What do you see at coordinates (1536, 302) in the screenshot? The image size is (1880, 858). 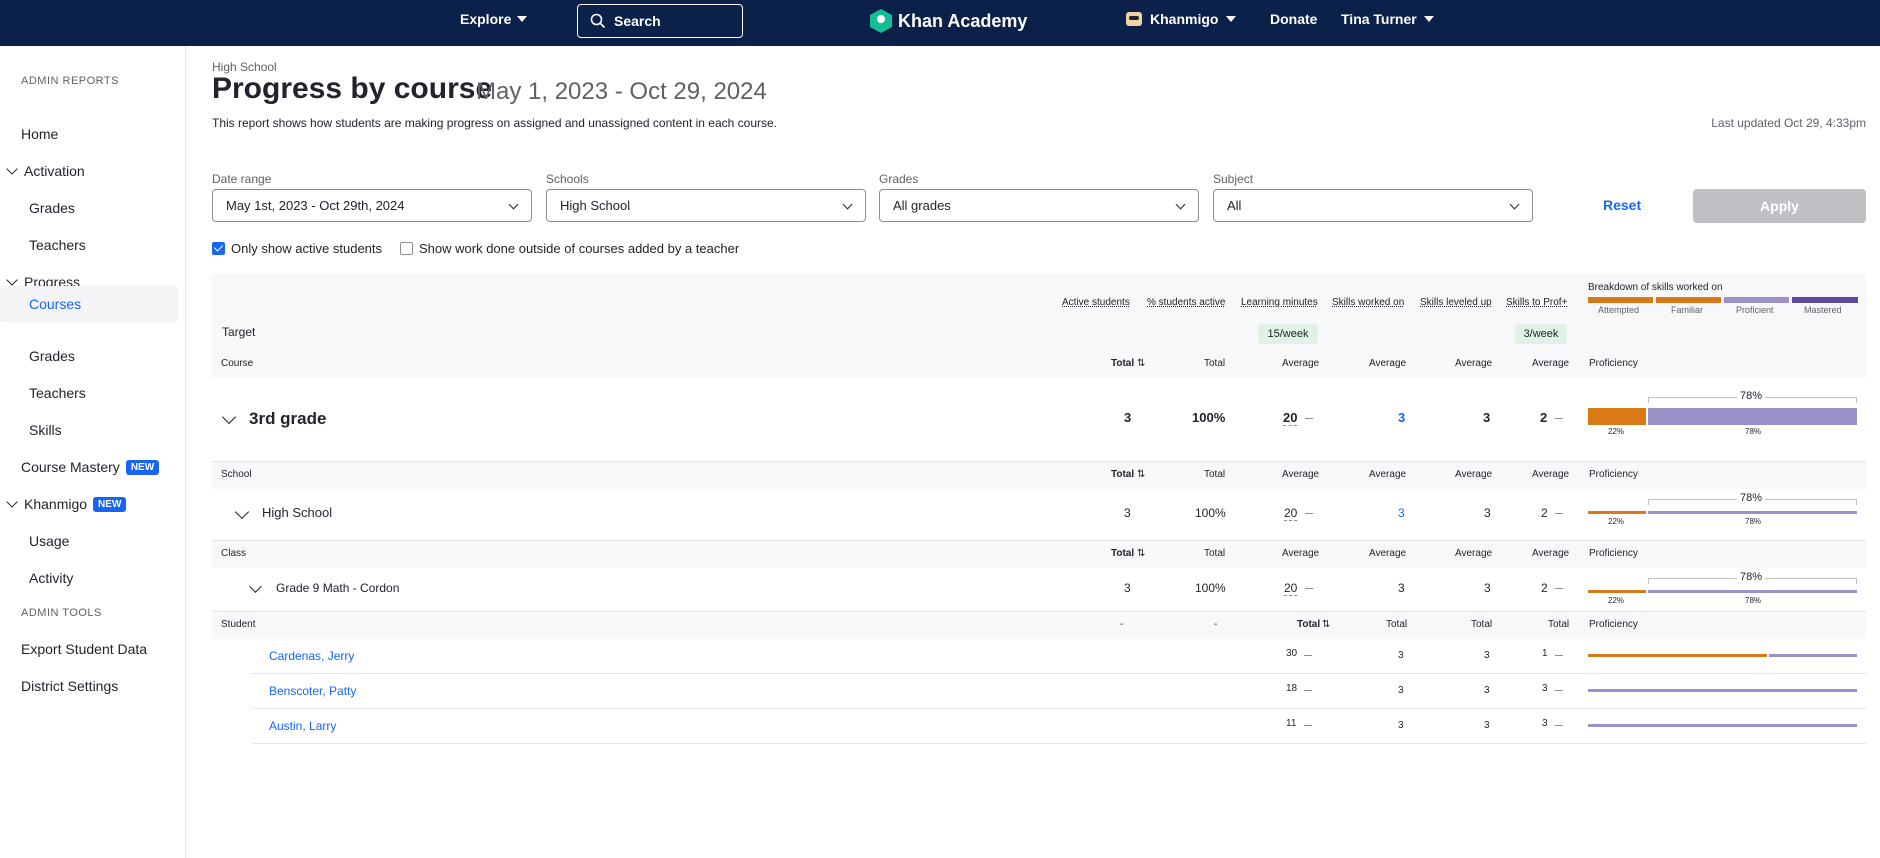 I see `col-skills-to-prof: Skills to Prof+` at bounding box center [1536, 302].